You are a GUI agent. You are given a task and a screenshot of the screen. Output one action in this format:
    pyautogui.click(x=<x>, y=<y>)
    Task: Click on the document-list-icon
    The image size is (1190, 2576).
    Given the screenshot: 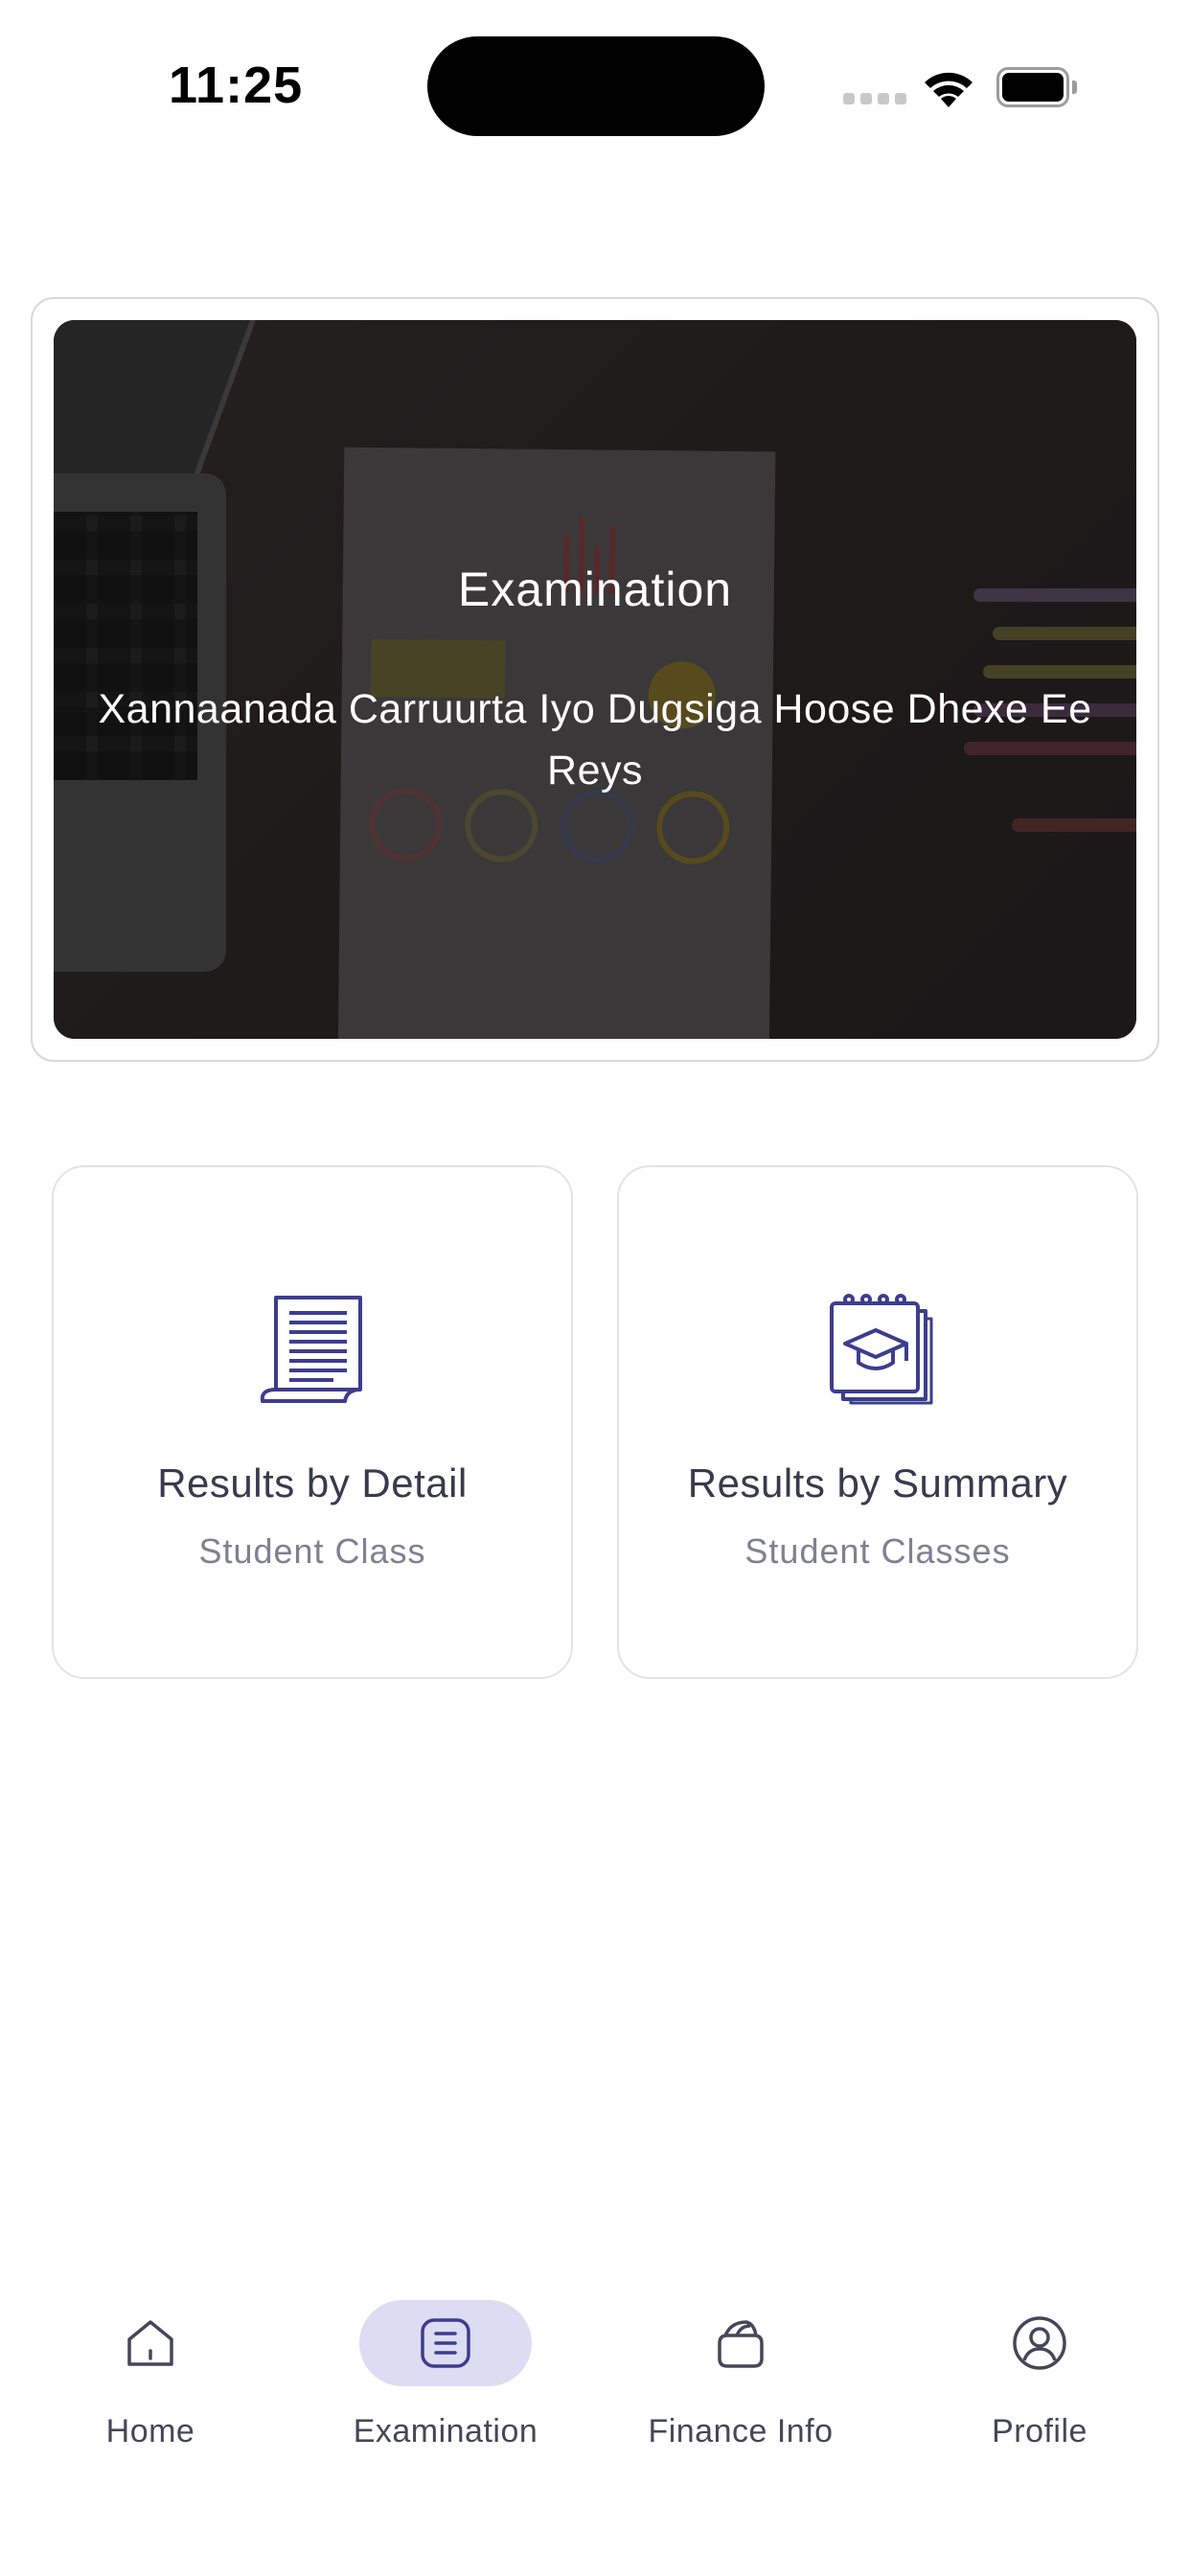 What is the action you would take?
    pyautogui.click(x=311, y=1349)
    